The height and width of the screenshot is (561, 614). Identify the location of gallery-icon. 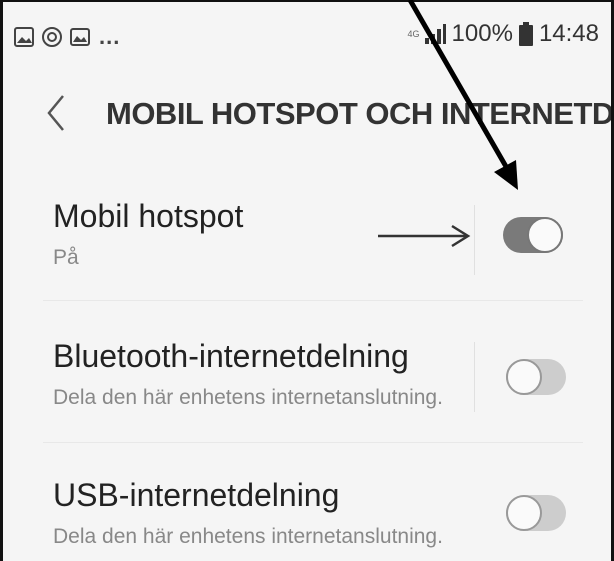
(80, 37).